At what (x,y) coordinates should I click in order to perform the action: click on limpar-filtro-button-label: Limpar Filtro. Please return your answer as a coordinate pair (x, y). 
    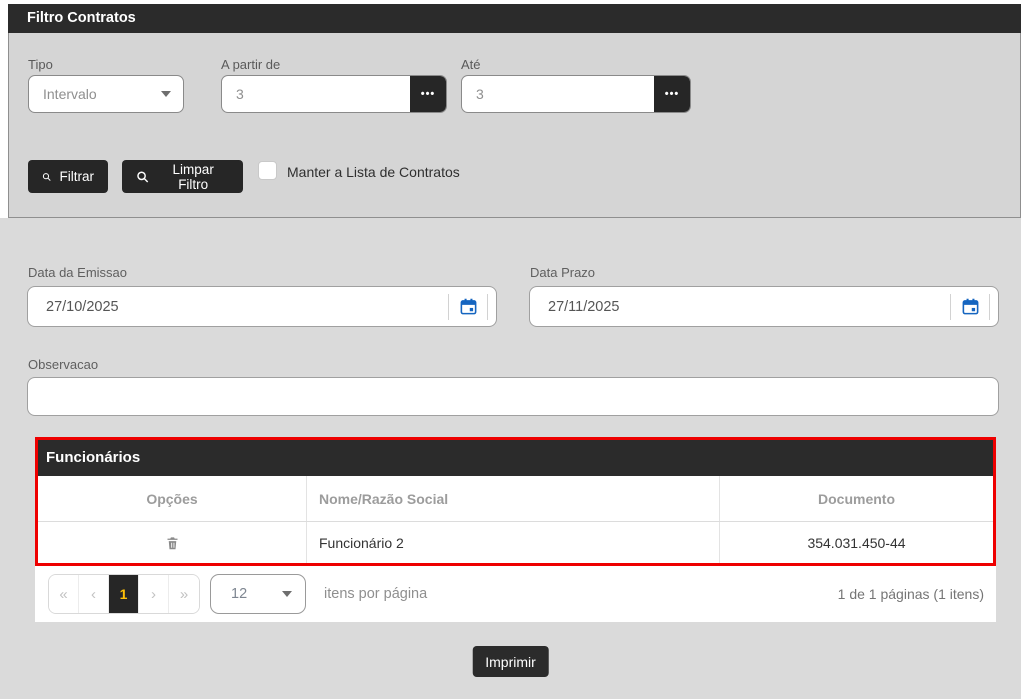
    Looking at the image, I should click on (193, 176).